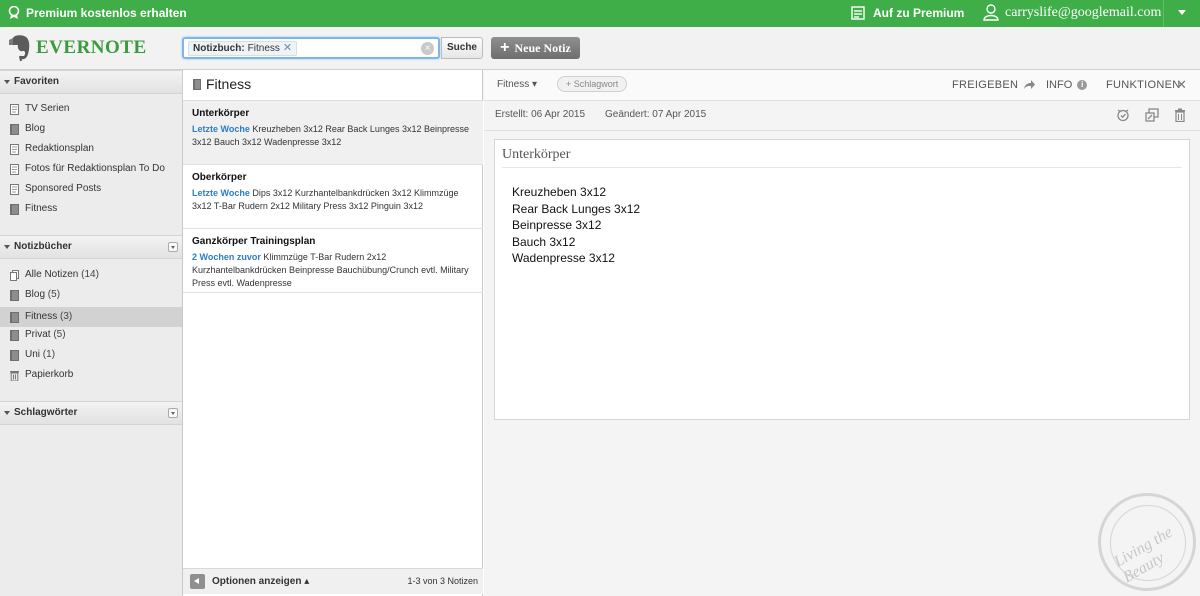 The height and width of the screenshot is (596, 1200). I want to click on account-dropdown-icon, so click(1182, 12).